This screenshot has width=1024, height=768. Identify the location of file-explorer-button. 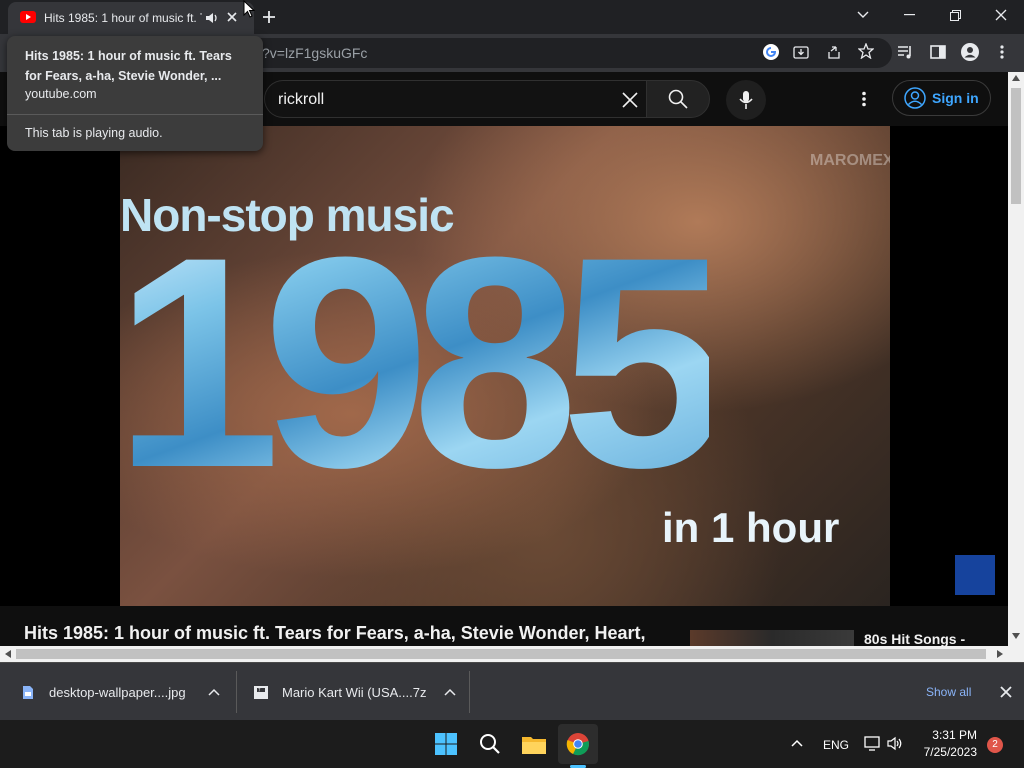
(534, 744).